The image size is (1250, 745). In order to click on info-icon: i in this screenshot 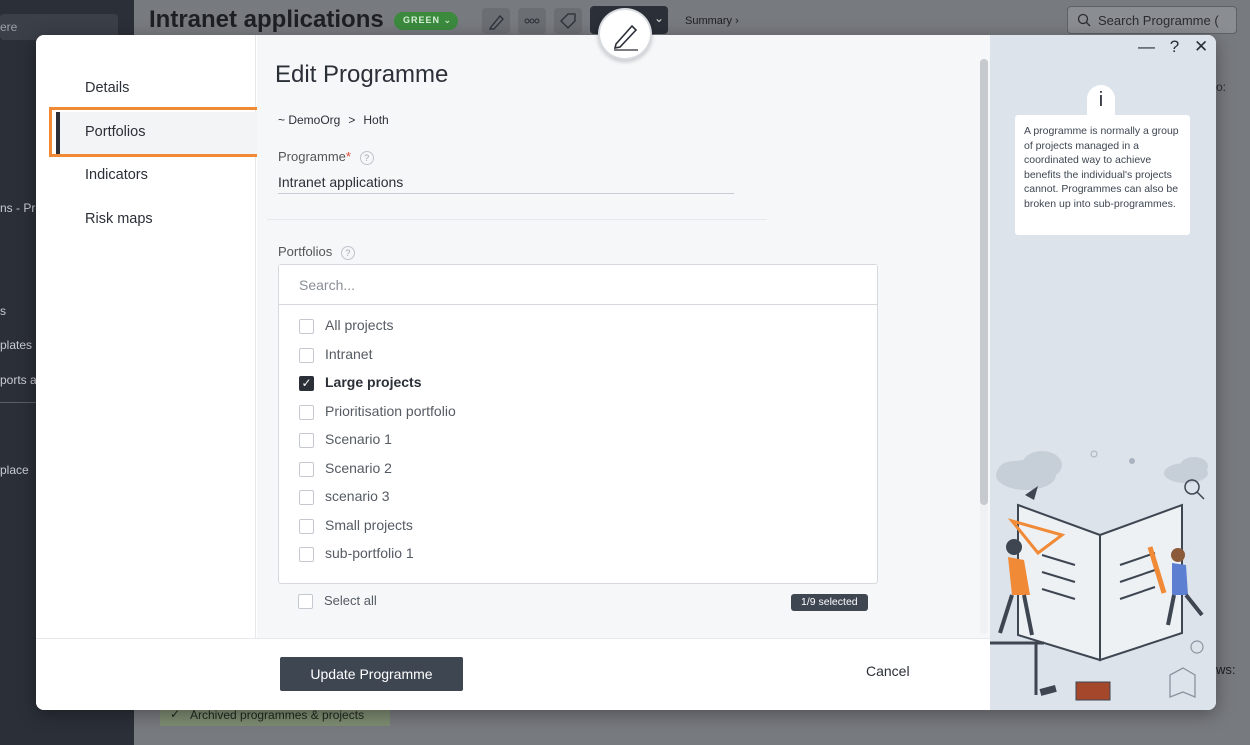, I will do `click(1101, 101)`.